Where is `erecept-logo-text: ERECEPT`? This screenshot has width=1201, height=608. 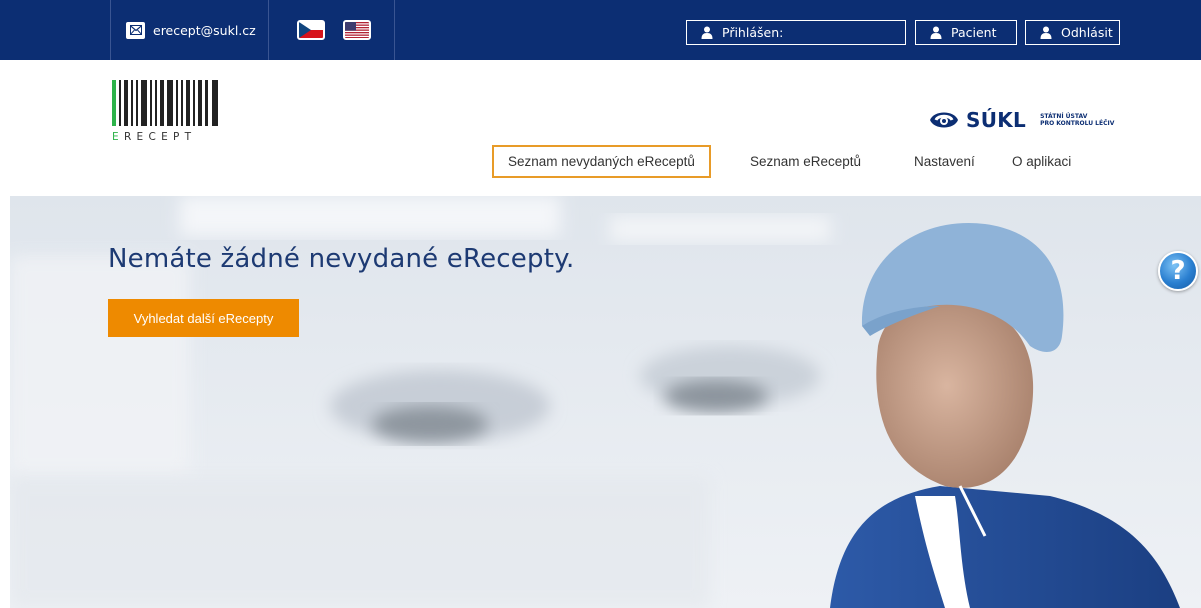
erecept-logo-text: ERECEPT is located at coordinates (154, 137).